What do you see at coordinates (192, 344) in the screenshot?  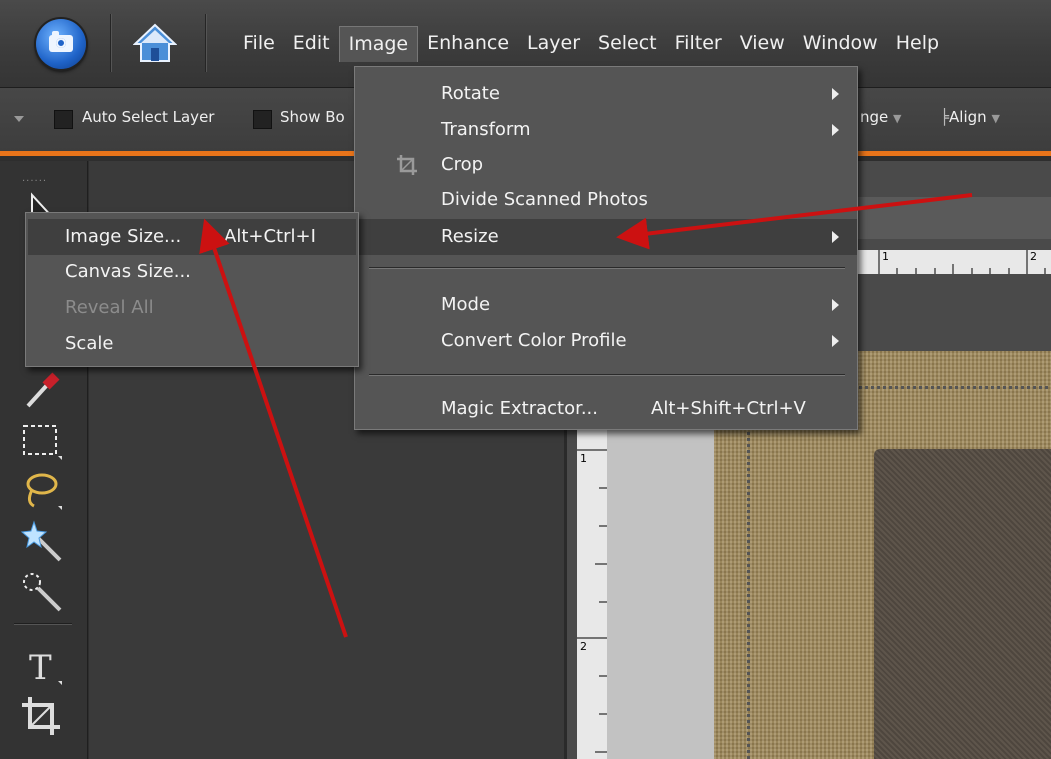 I see `menu-item-scale: Scale` at bounding box center [192, 344].